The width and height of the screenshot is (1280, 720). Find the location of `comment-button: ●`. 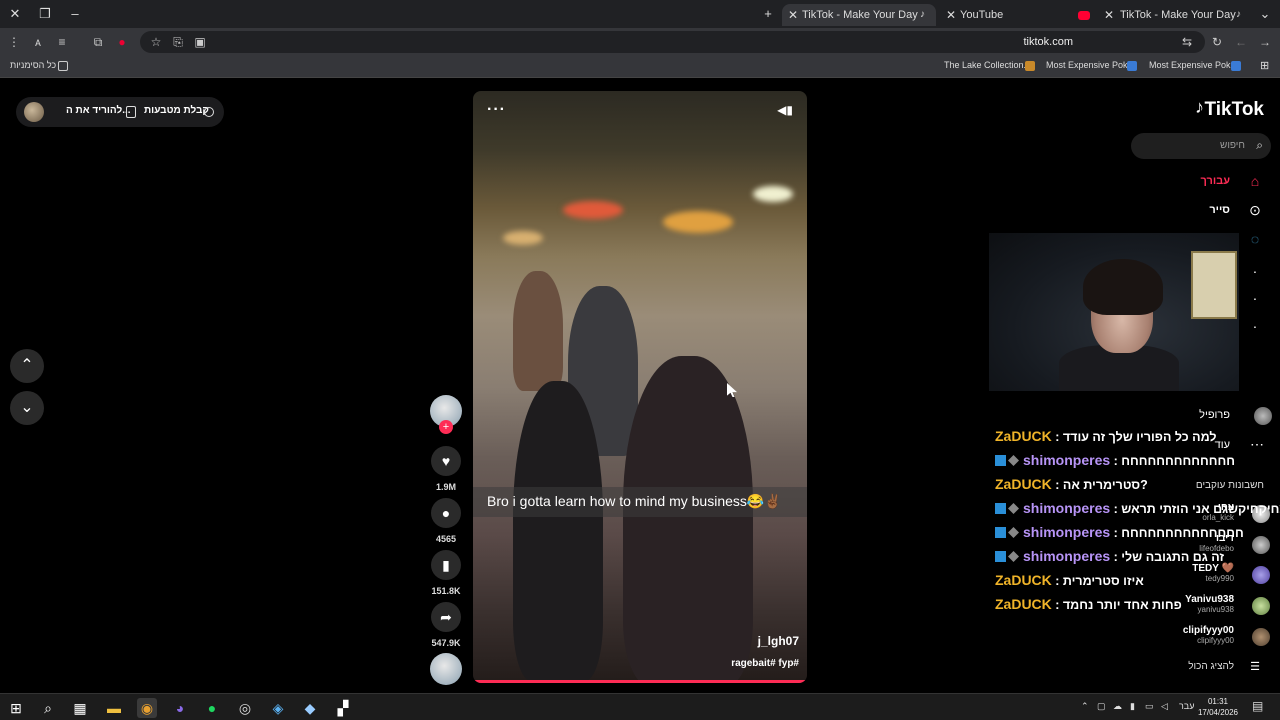

comment-button: ● is located at coordinates (446, 513).